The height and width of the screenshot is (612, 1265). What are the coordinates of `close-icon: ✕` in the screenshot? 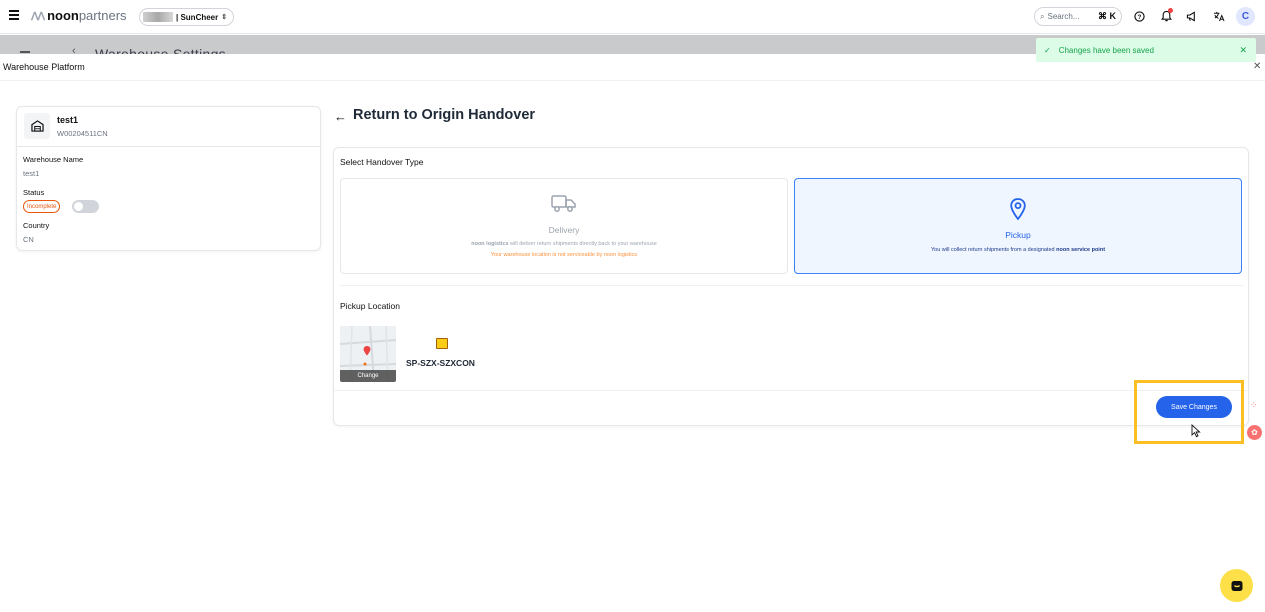 It's located at (1257, 66).